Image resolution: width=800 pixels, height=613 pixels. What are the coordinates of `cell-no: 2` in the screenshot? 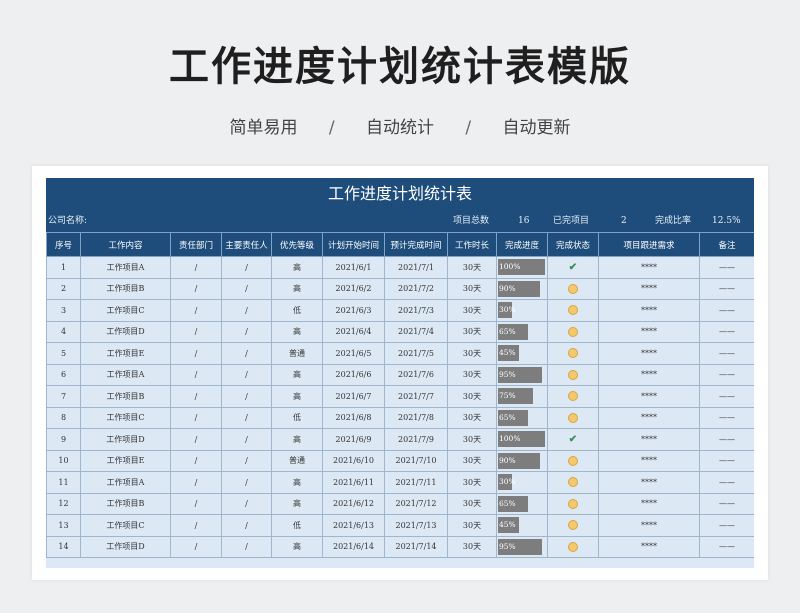 It's located at (63, 288).